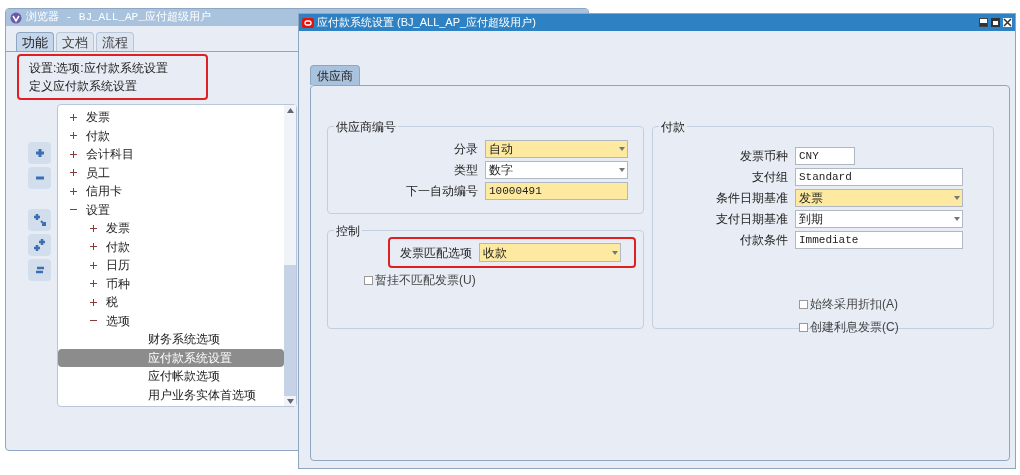 The height and width of the screenshot is (475, 1020). What do you see at coordinates (879, 198) in the screenshot?
I see `dropdown-field: 发票` at bounding box center [879, 198].